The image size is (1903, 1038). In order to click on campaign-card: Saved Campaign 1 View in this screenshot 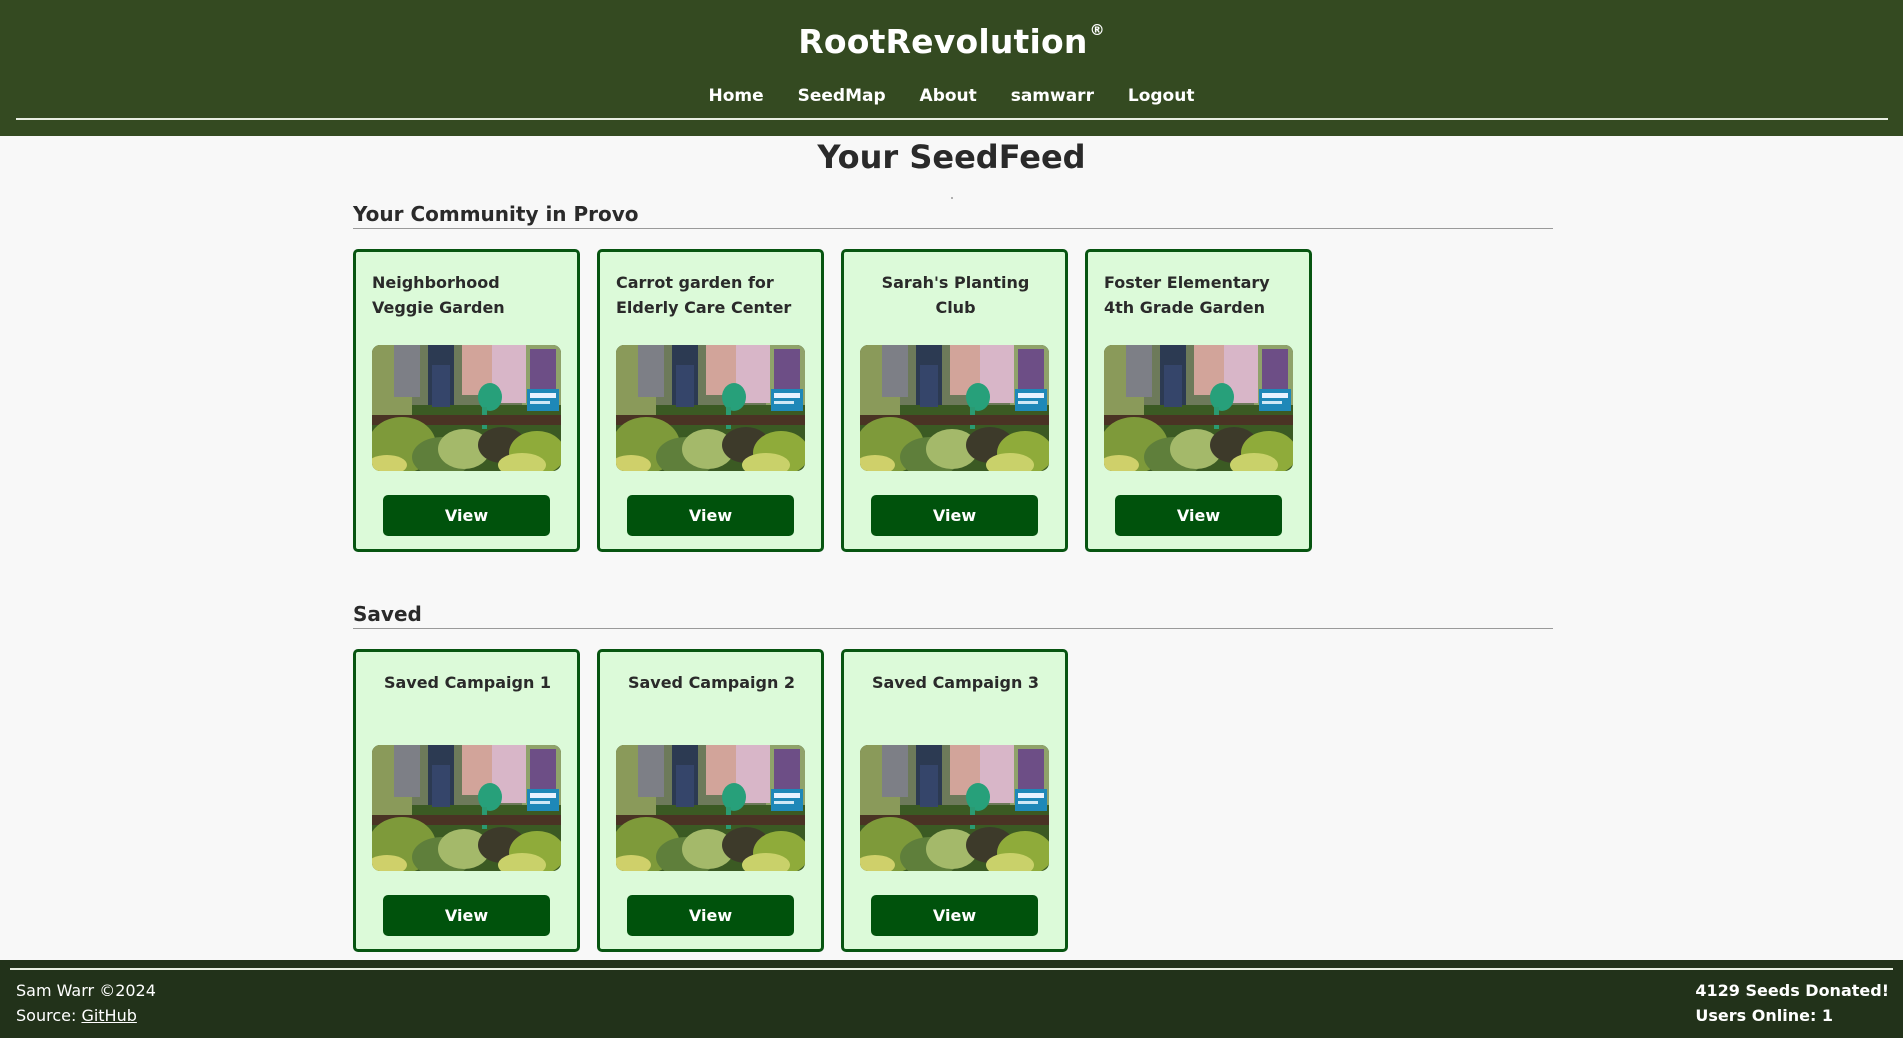, I will do `click(466, 800)`.